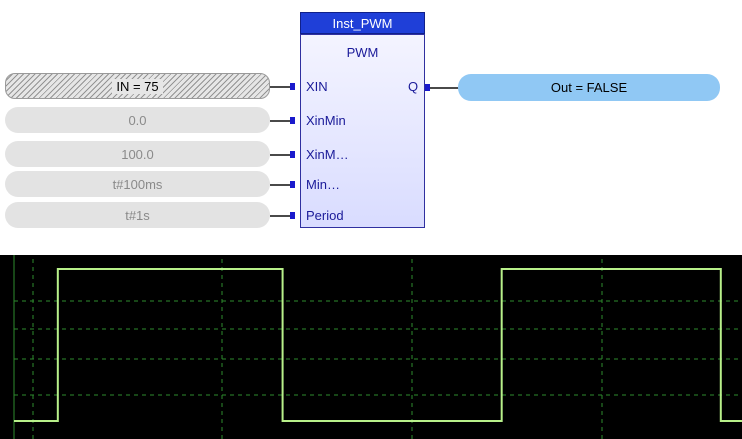  What do you see at coordinates (292, 215) in the screenshot?
I see `pin-period` at bounding box center [292, 215].